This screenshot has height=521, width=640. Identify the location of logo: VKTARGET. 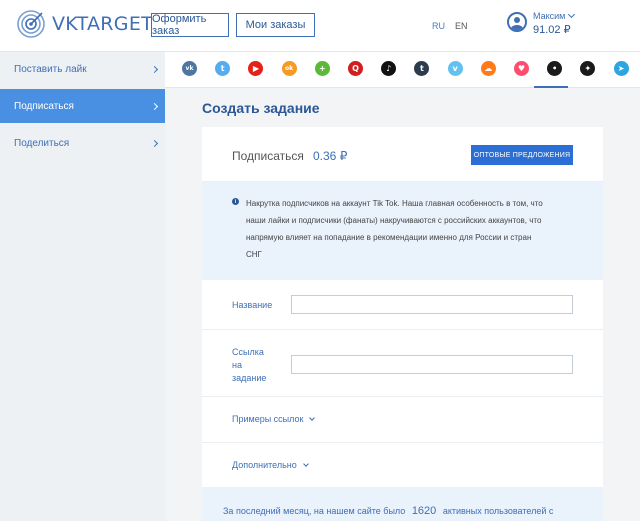
(84, 24).